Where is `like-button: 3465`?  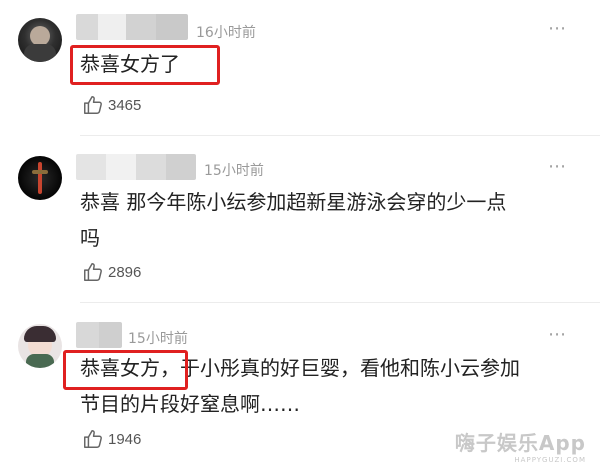 like-button: 3465 is located at coordinates (111, 105).